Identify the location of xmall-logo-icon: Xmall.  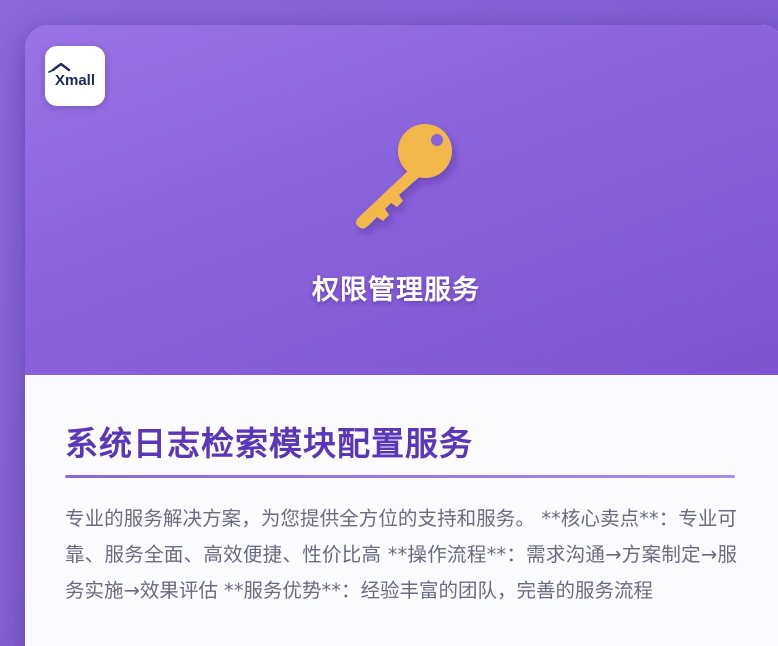
(71, 75).